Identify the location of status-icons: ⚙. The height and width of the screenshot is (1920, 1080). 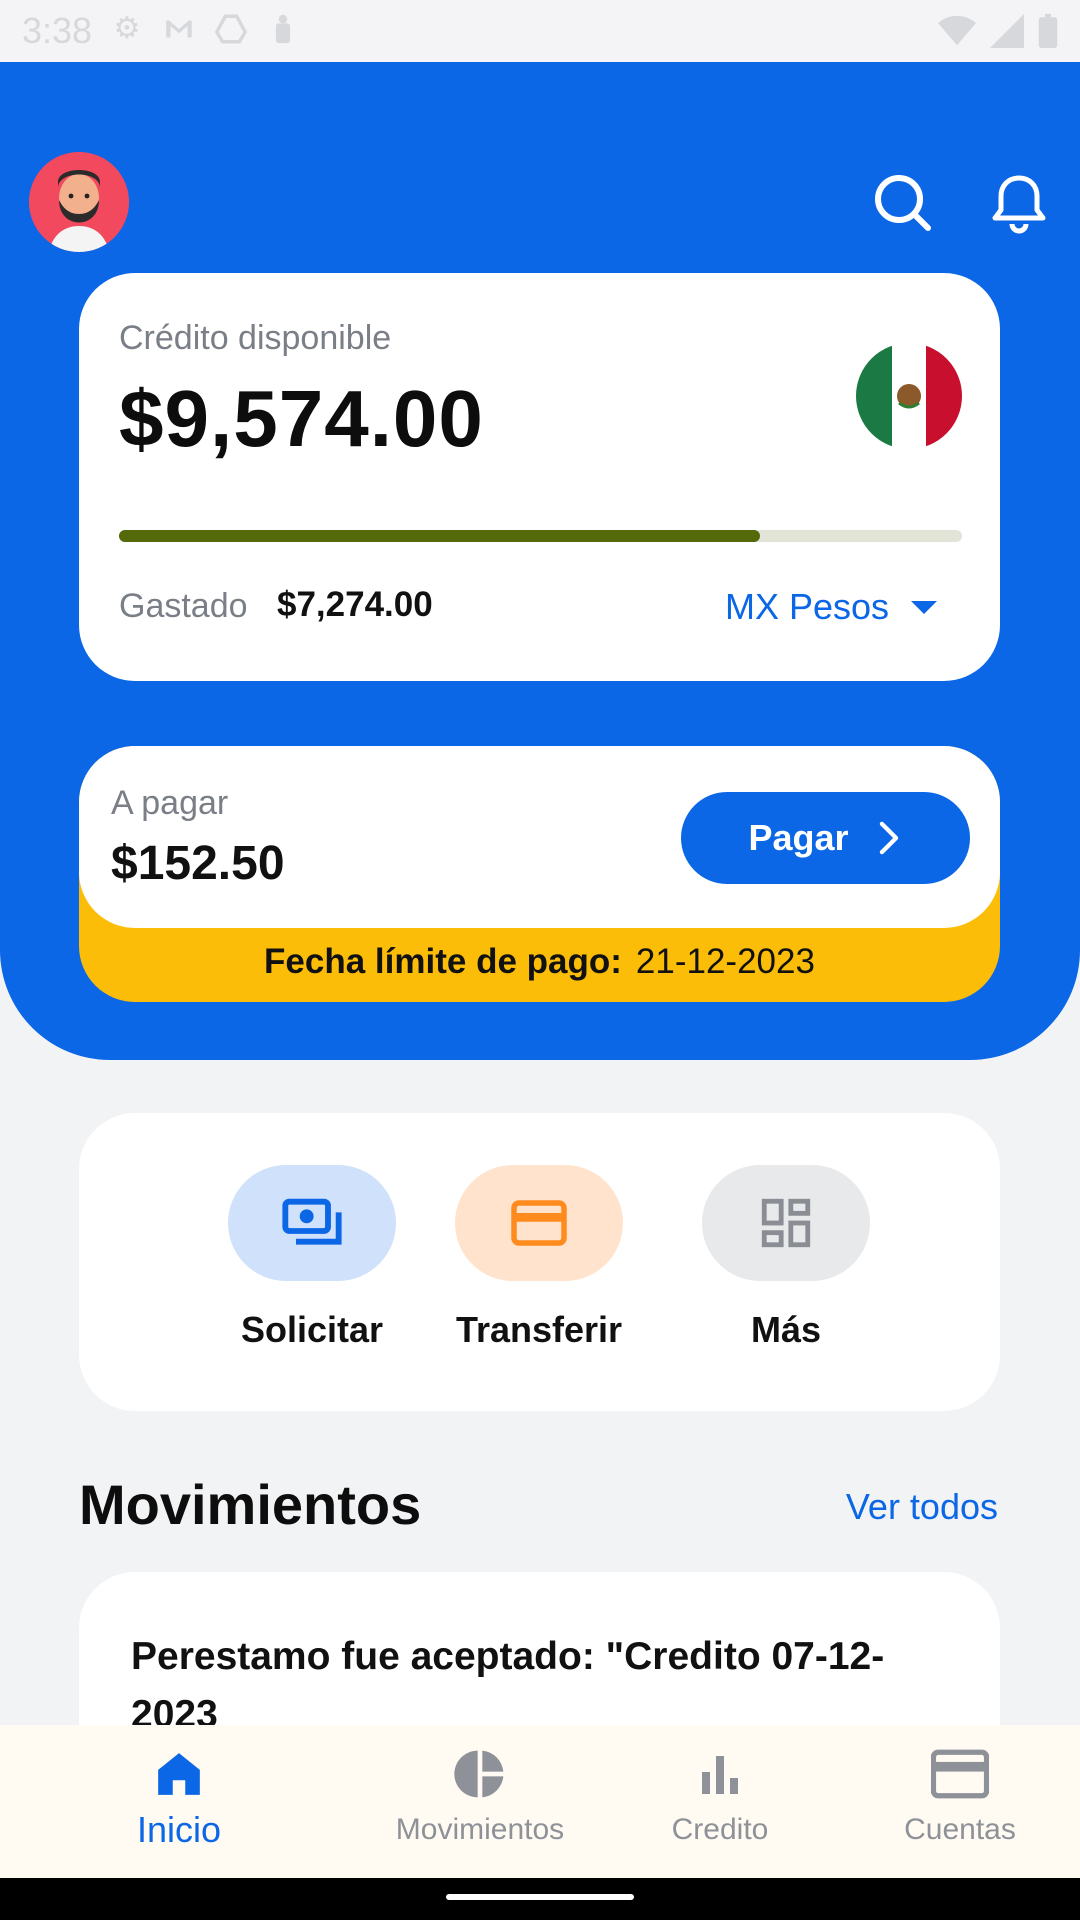
(205, 29).